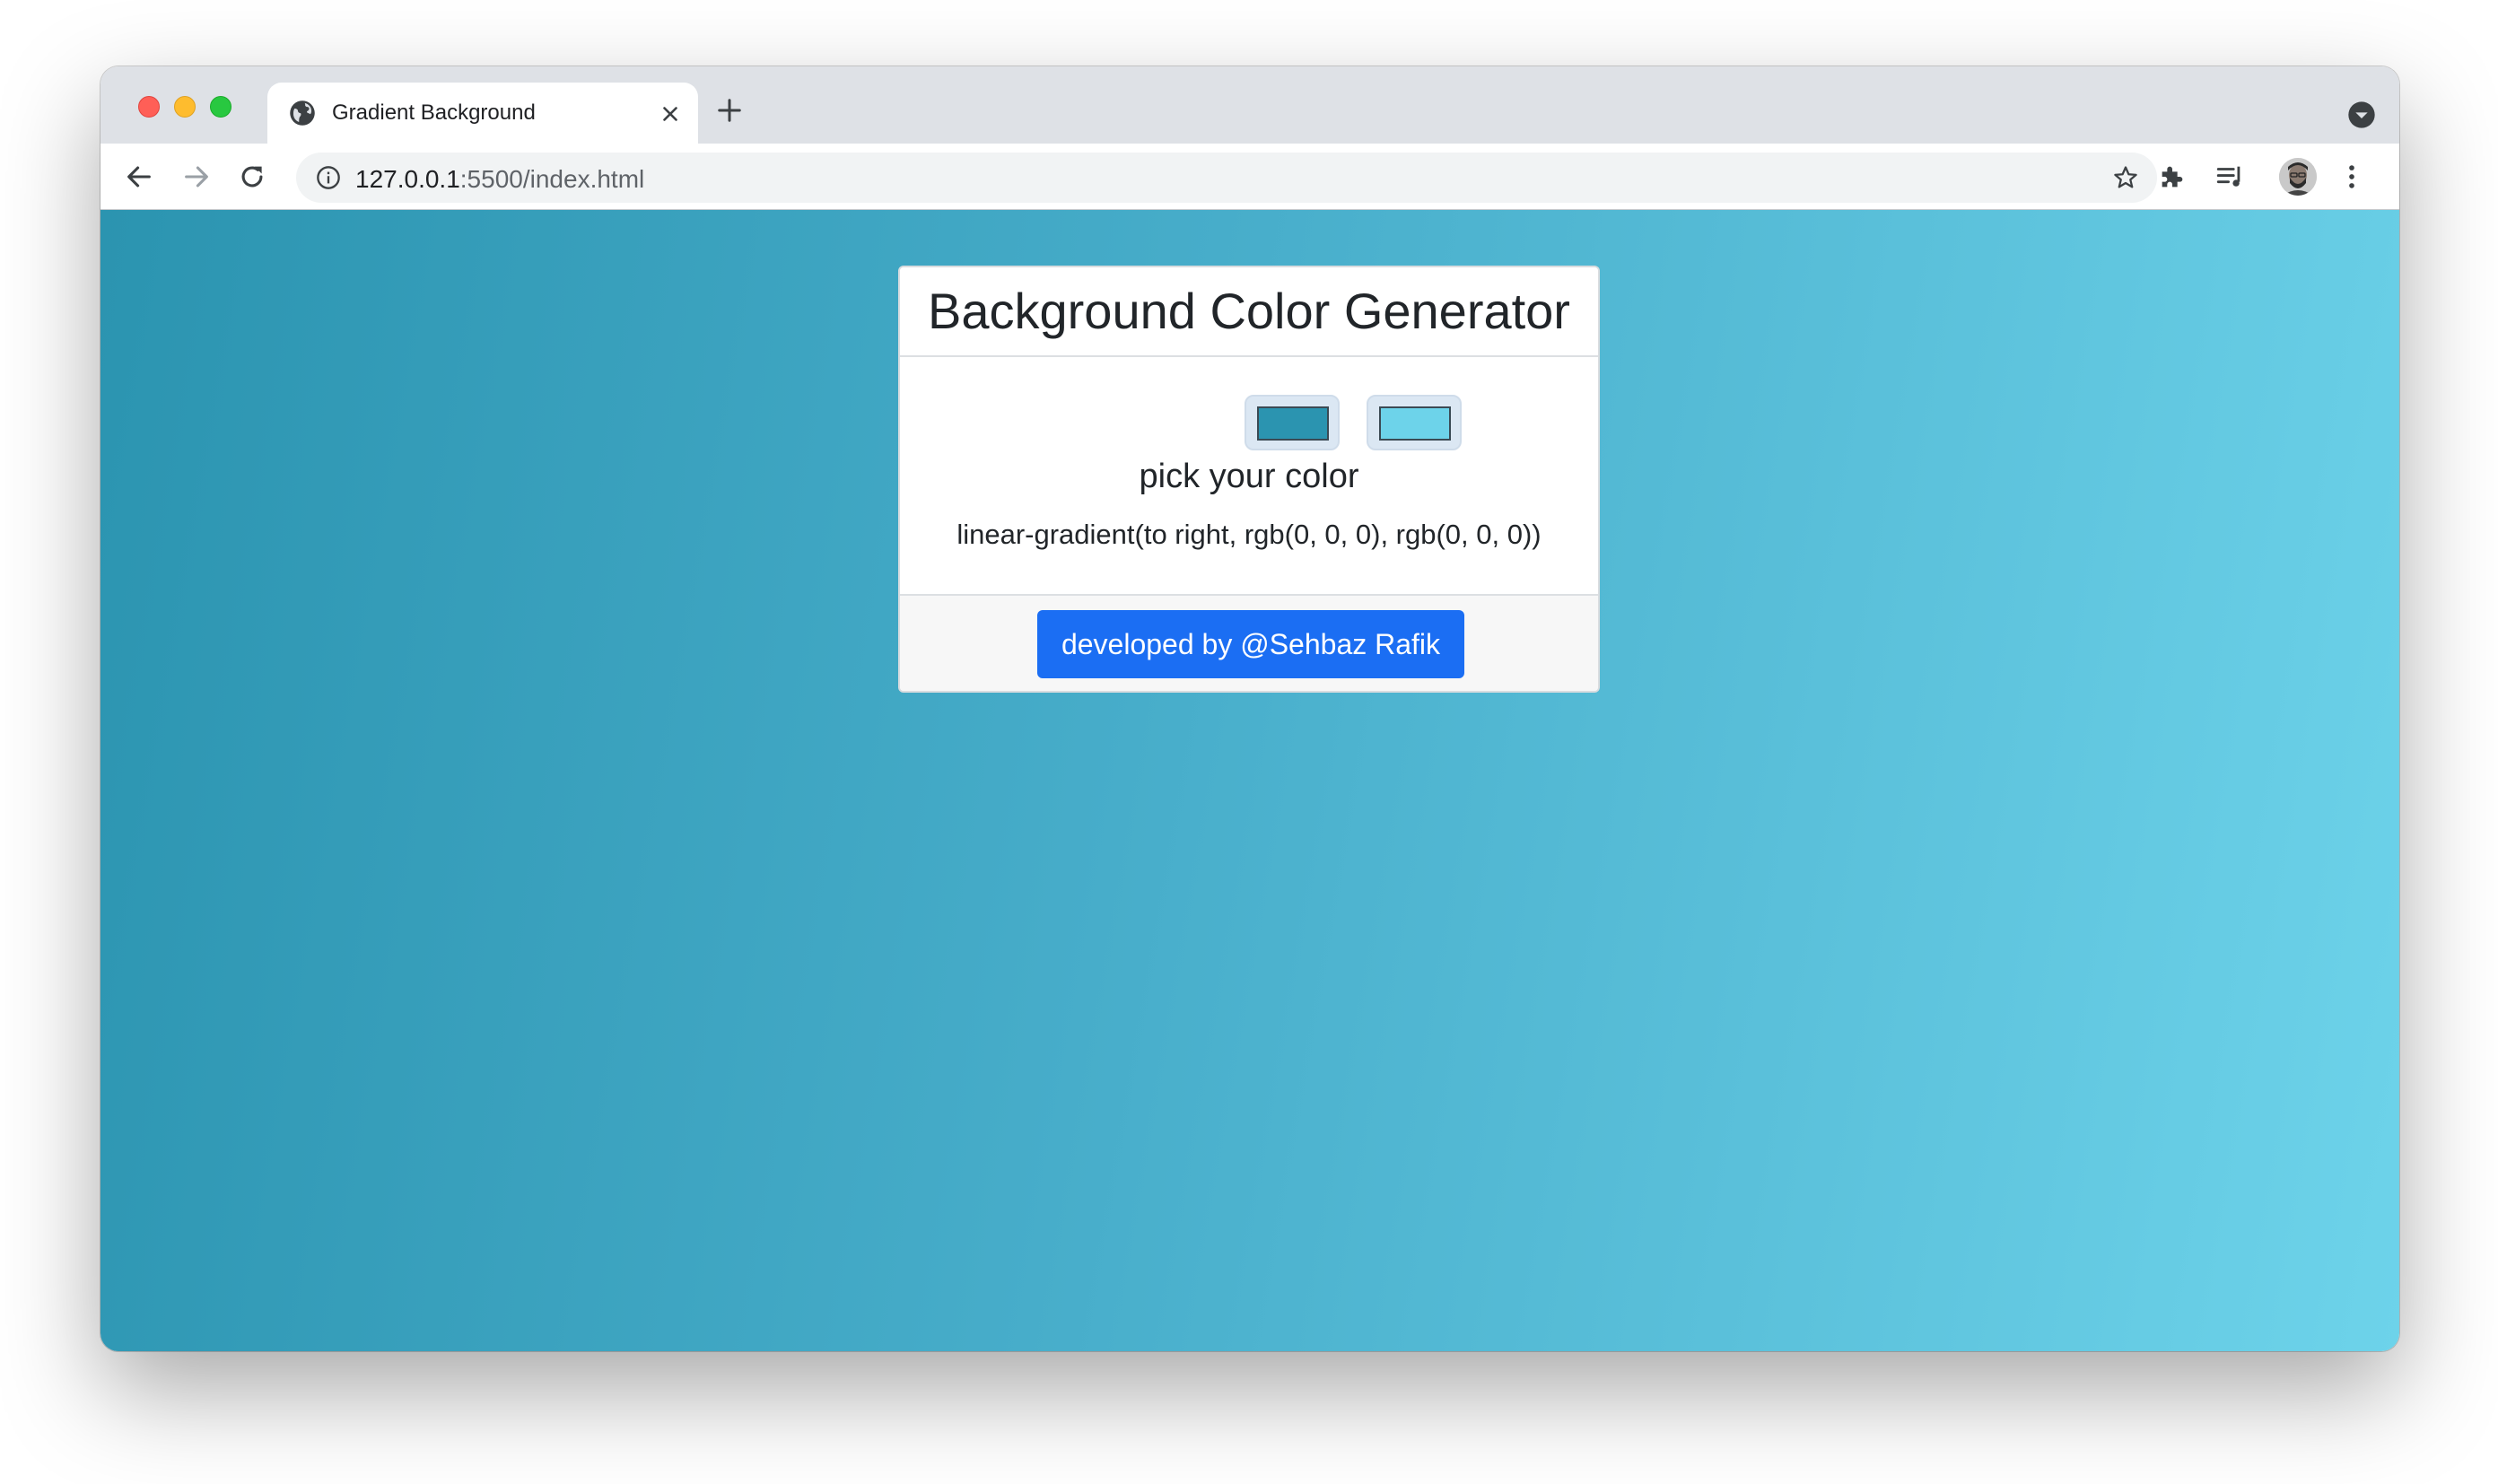  Describe the element at coordinates (2361, 115) in the screenshot. I see `chevron-down-circle-icon` at that location.